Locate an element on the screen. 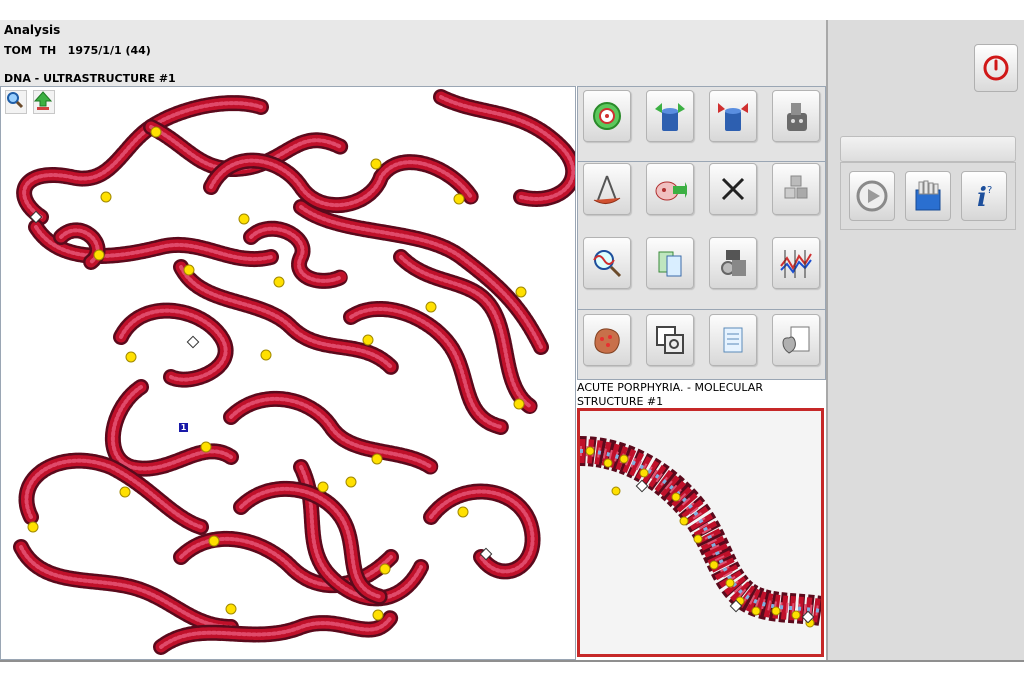 The image size is (1024, 683). play-icon is located at coordinates (872, 196).